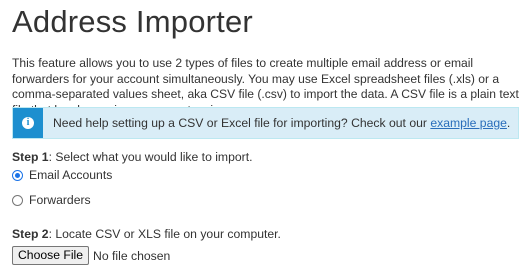 The height and width of the screenshot is (280, 532). Describe the element at coordinates (60, 200) in the screenshot. I see `radio-forwarders-label: Forwarders` at that location.